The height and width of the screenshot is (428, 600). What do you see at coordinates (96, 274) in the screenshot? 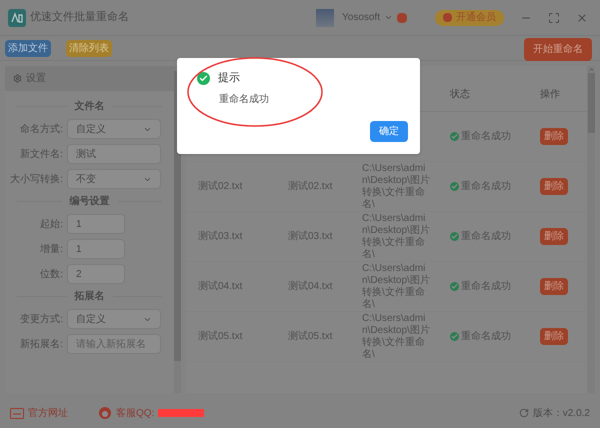
I see `input-field: 2` at bounding box center [96, 274].